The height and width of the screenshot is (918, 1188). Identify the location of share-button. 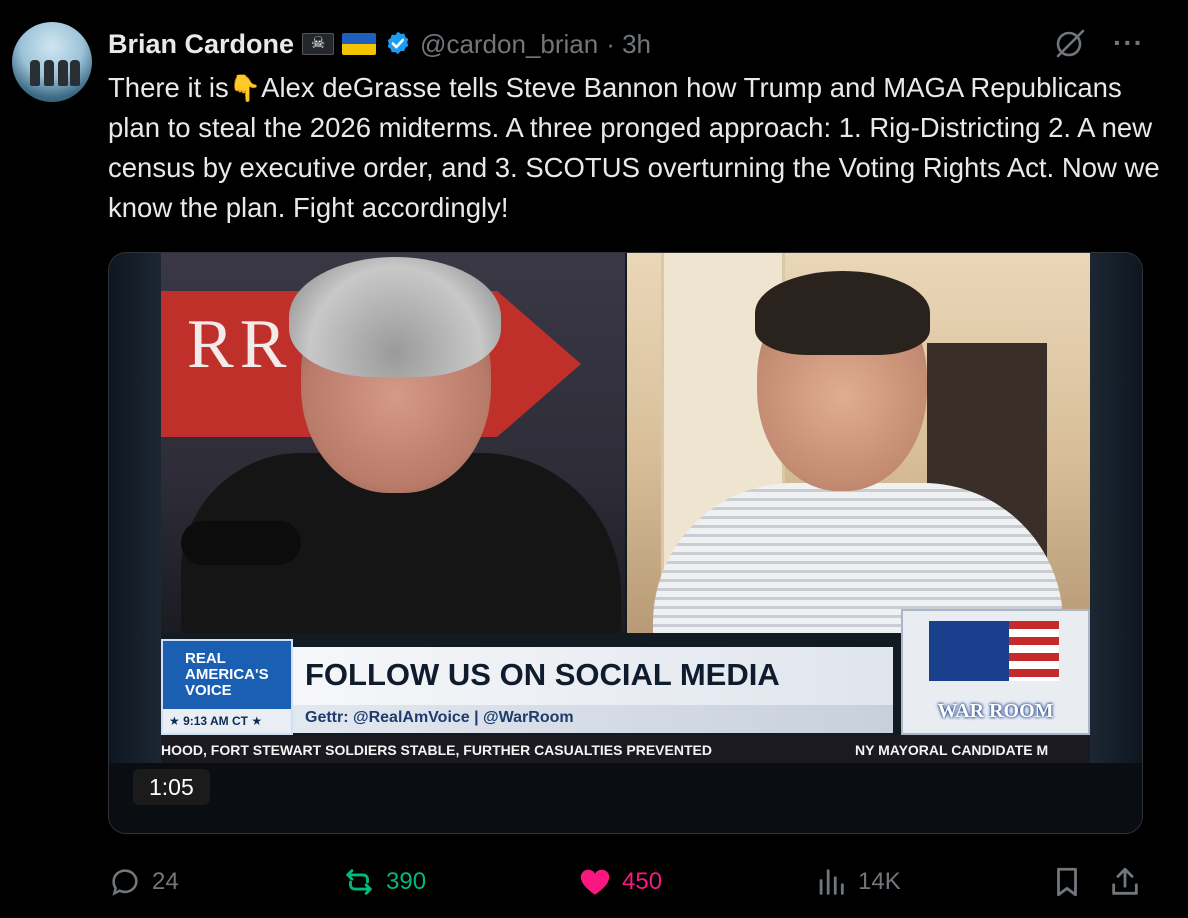
(1125, 882).